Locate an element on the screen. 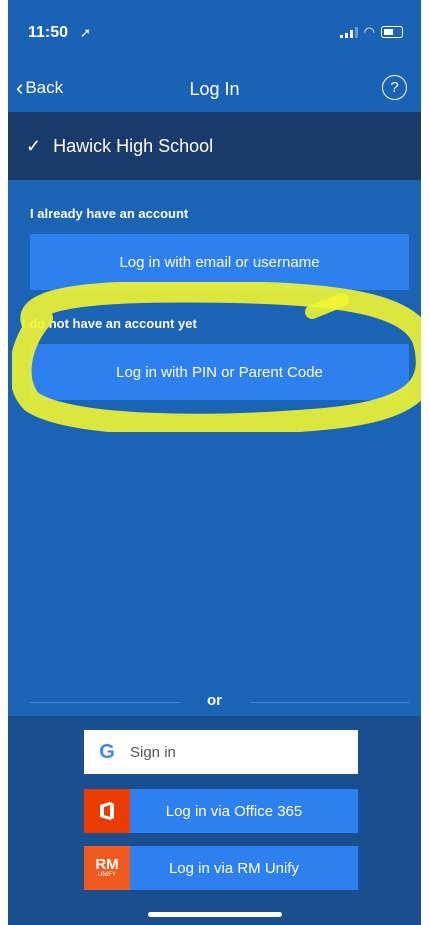 The height and width of the screenshot is (925, 429). or-label: or is located at coordinates (214, 700).